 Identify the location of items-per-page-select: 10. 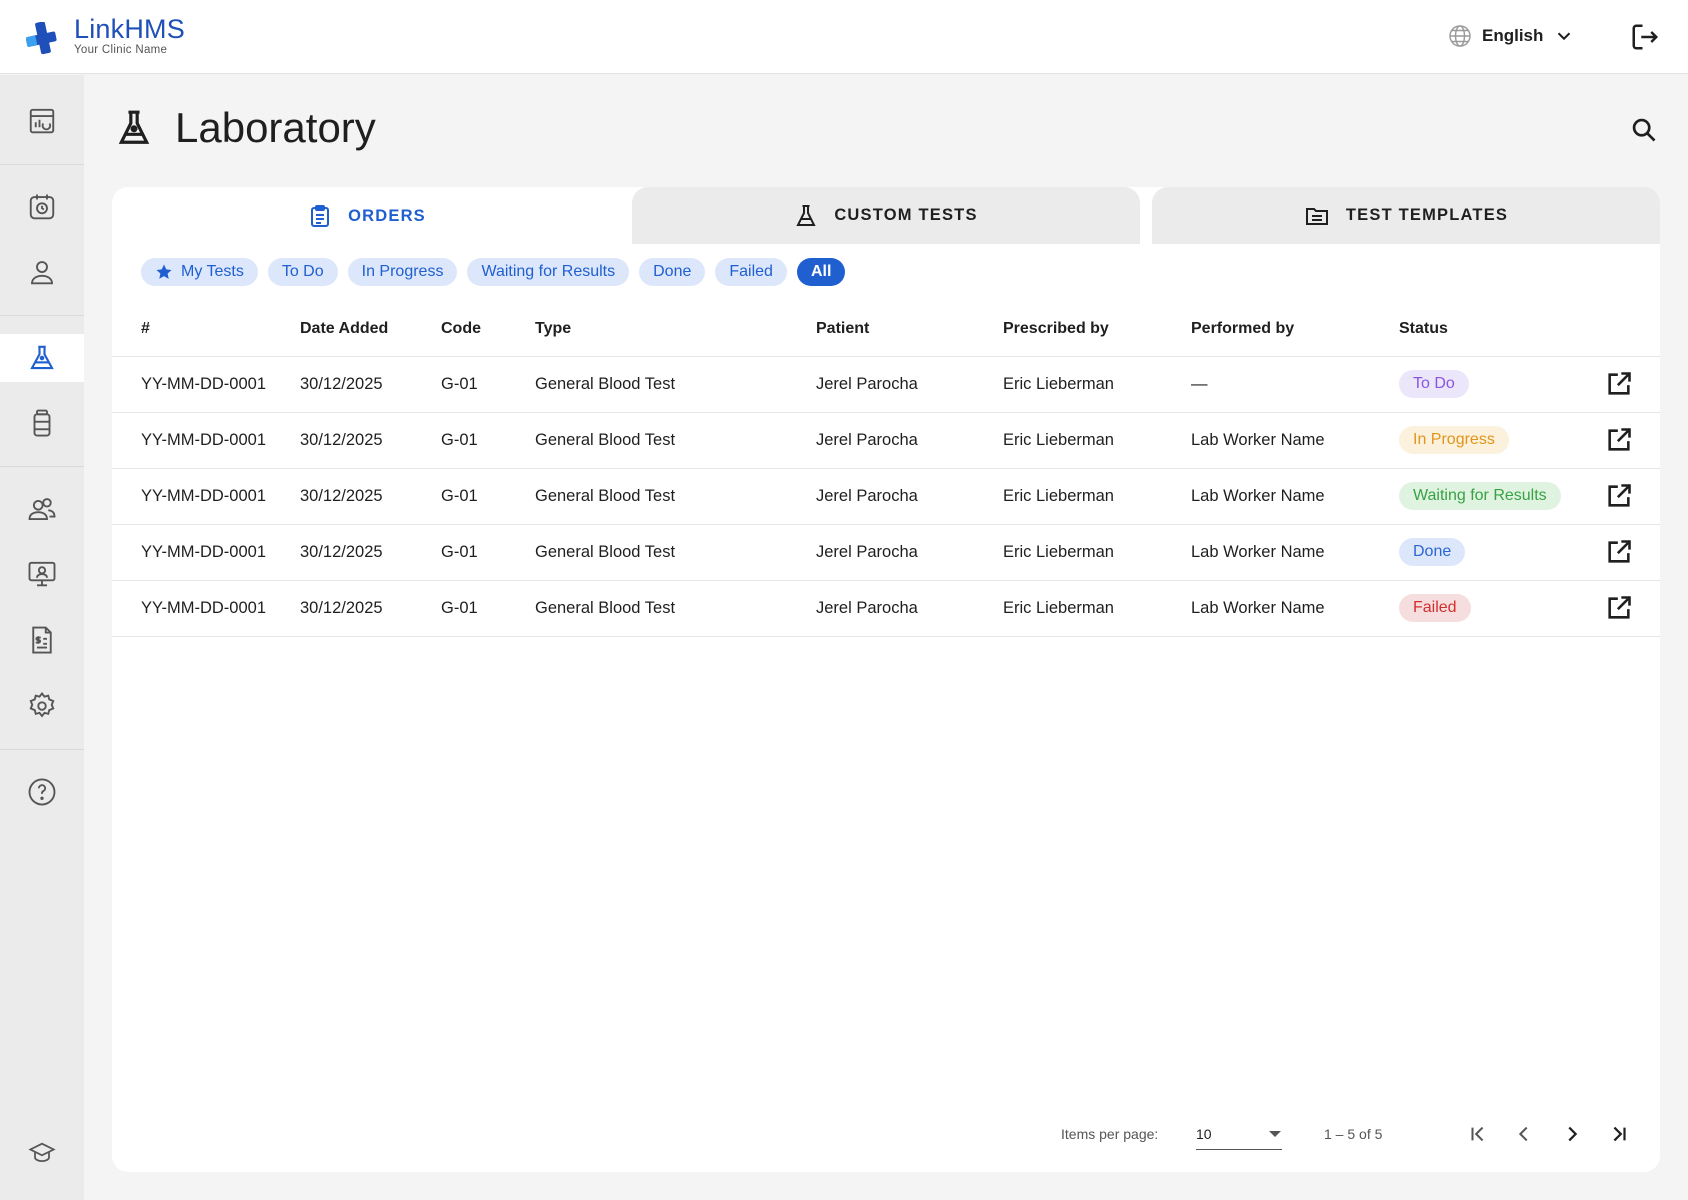
(1239, 1134).